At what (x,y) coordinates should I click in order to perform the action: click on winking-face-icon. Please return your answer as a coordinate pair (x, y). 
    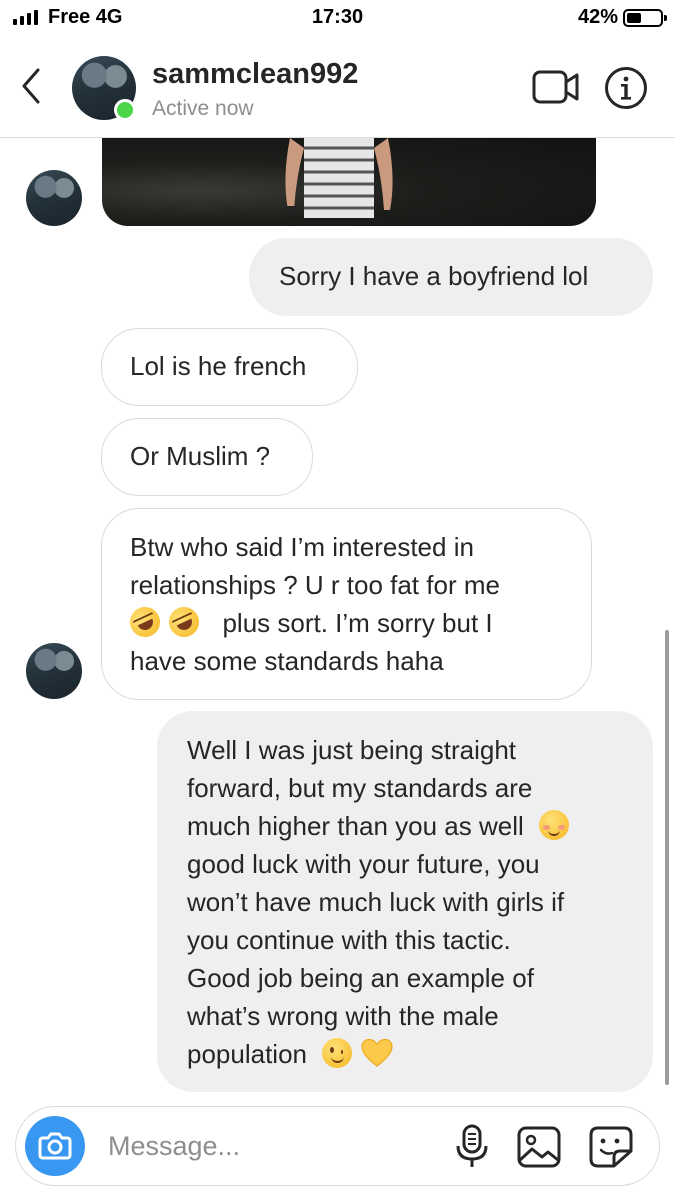
    Looking at the image, I should click on (337, 1053).